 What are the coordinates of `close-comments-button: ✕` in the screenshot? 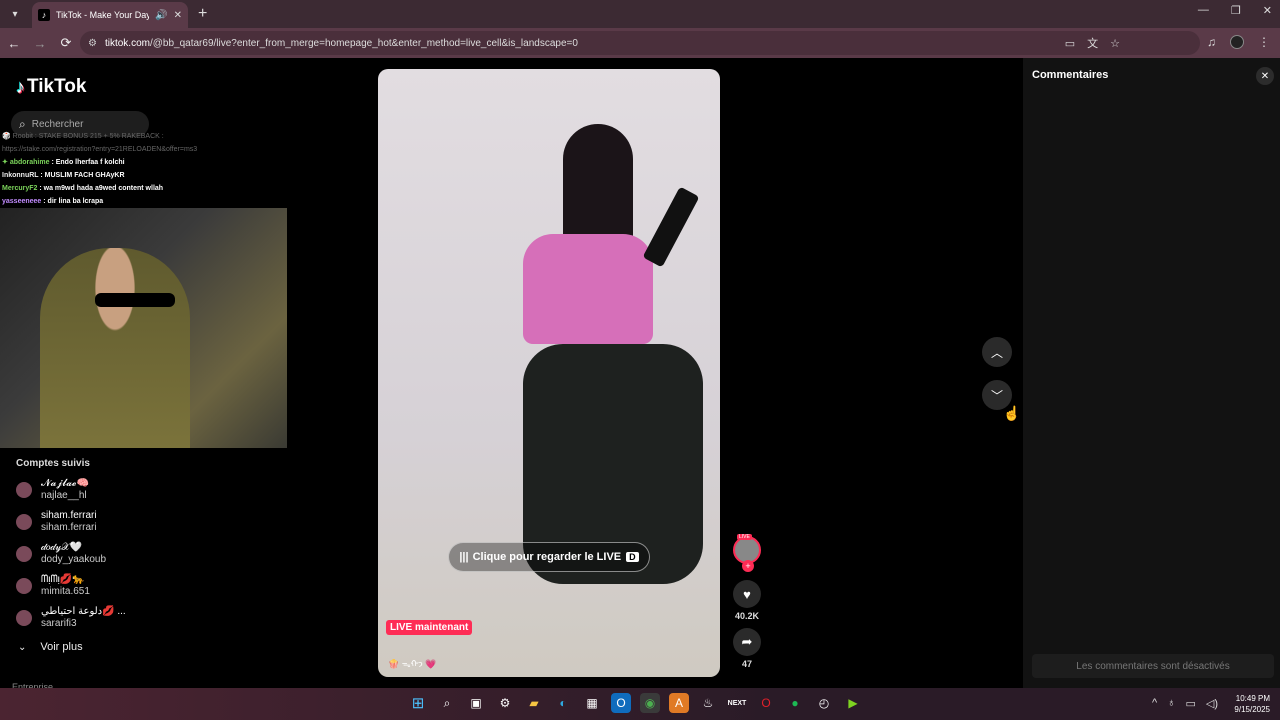 It's located at (1265, 76).